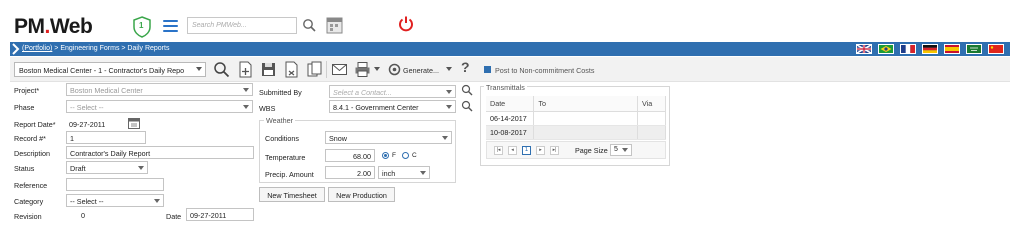 This screenshot has height=246, width=1024. What do you see at coordinates (350, 172) in the screenshot?
I see `precip-field: 2.00` at bounding box center [350, 172].